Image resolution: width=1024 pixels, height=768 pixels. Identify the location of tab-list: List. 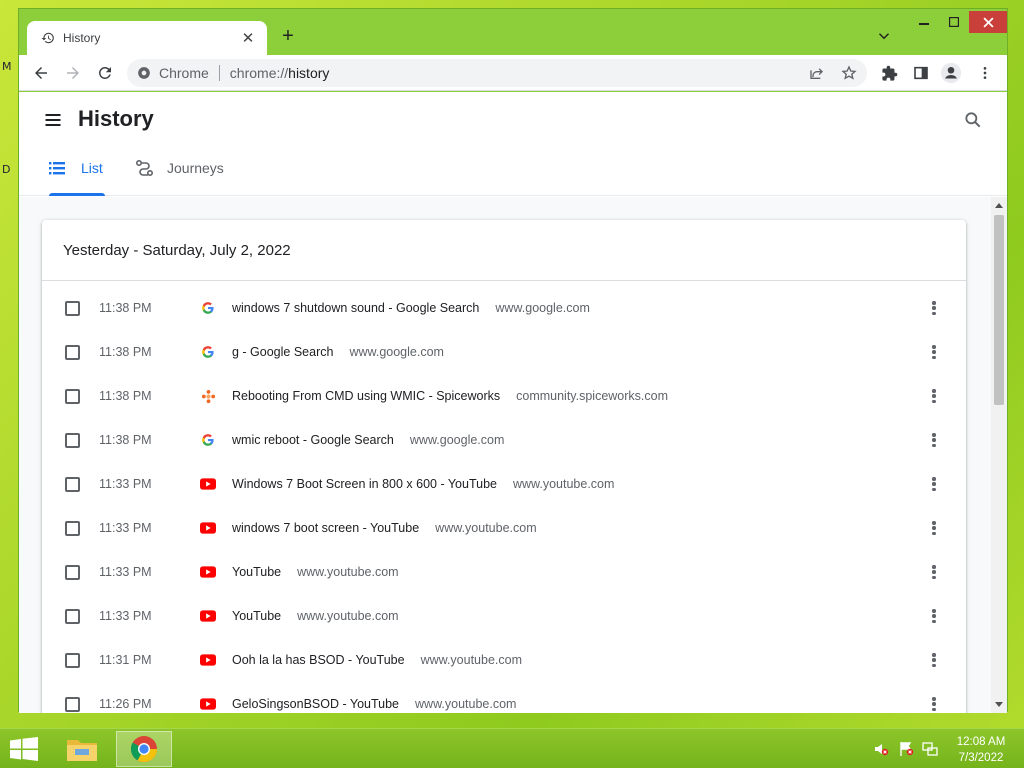
(77, 178).